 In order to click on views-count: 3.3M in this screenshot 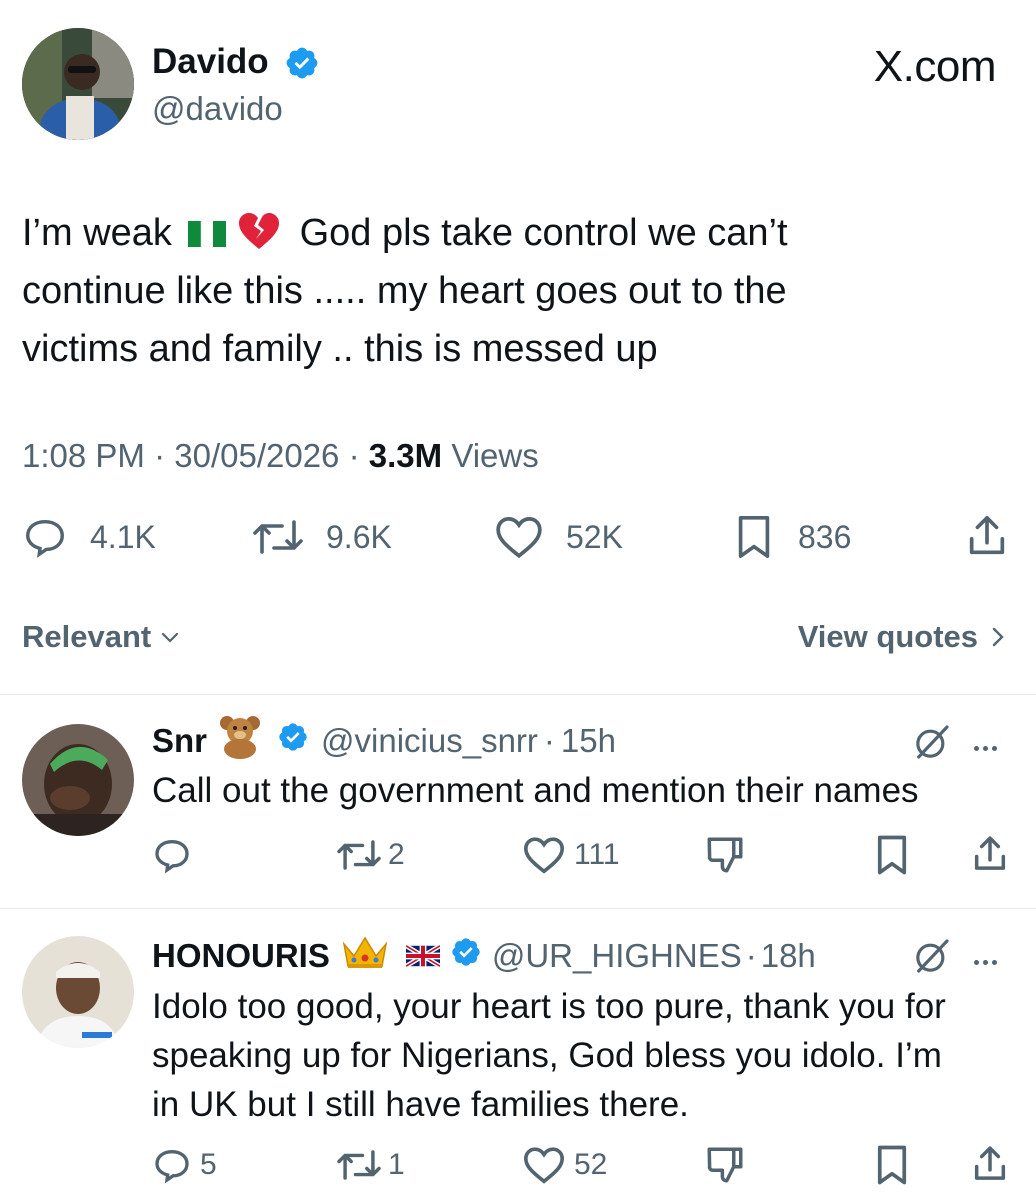, I will do `click(405, 455)`.